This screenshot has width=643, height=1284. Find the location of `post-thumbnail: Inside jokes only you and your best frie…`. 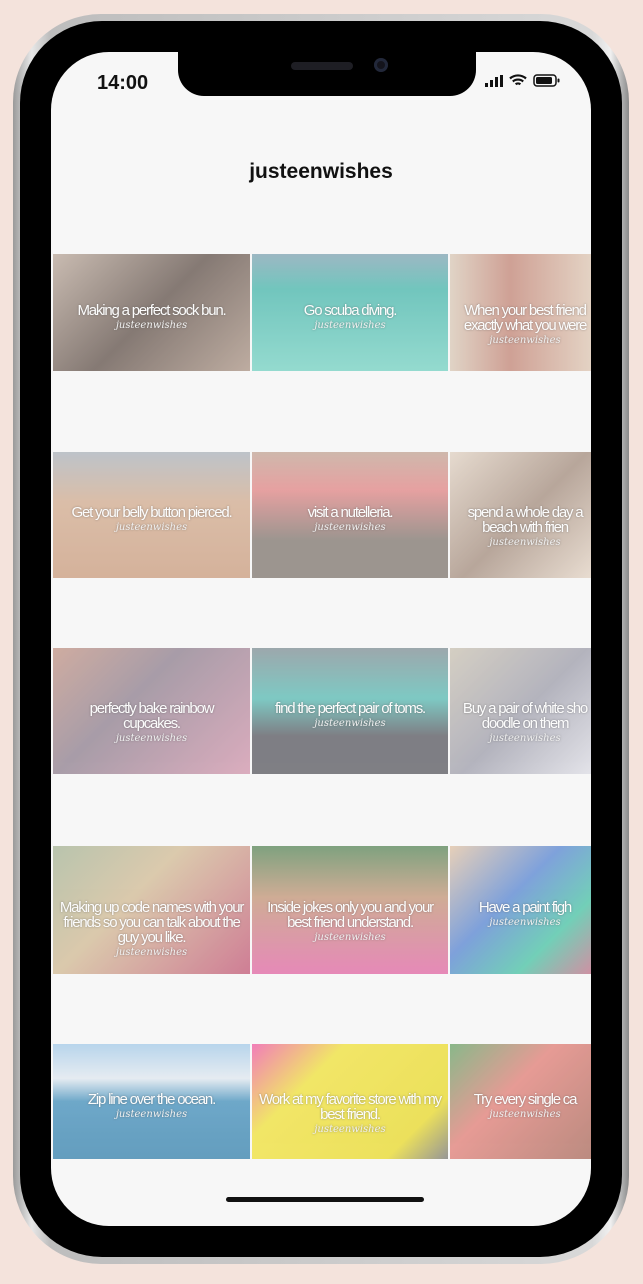

post-thumbnail: Inside jokes only you and your best frie… is located at coordinates (350, 910).